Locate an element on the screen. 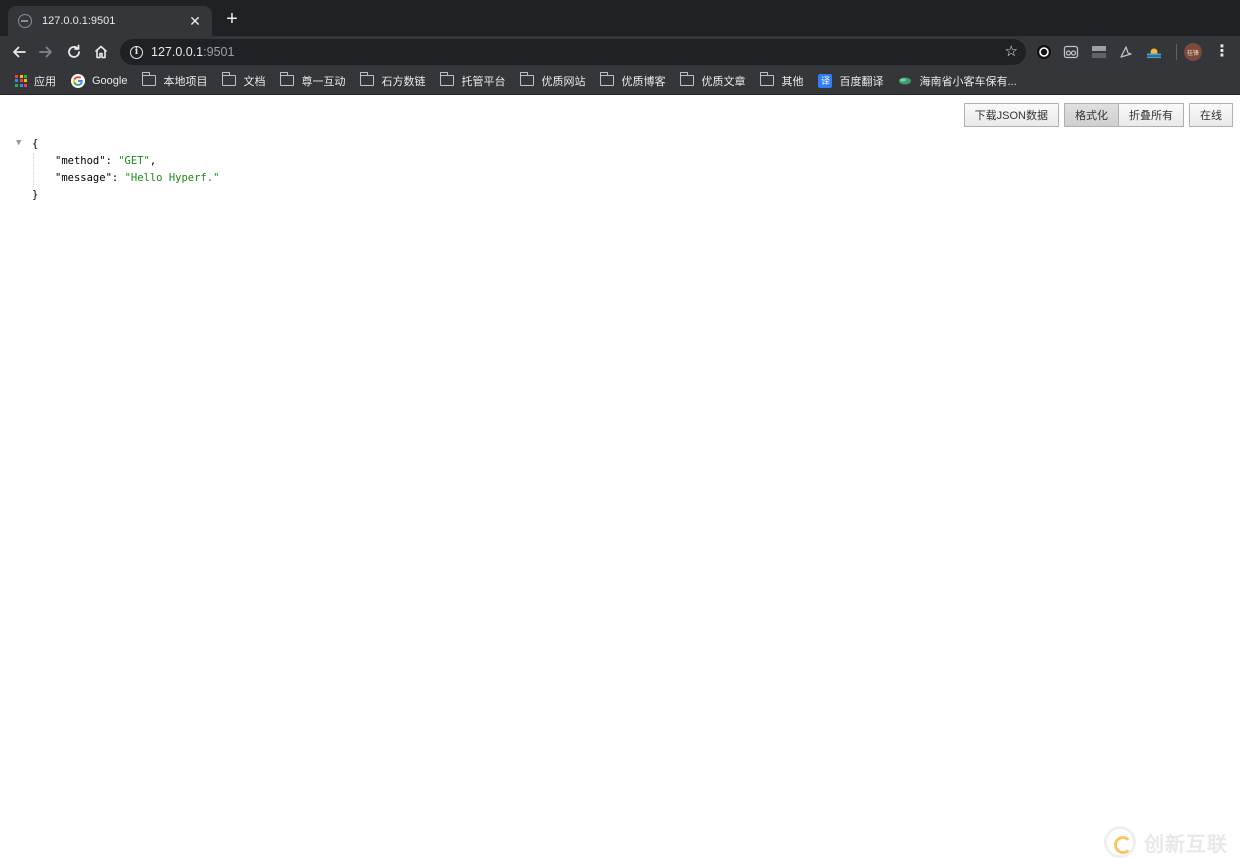 This screenshot has height=858, width=1240. bookmark-label: 托管平台 is located at coordinates (483, 81).